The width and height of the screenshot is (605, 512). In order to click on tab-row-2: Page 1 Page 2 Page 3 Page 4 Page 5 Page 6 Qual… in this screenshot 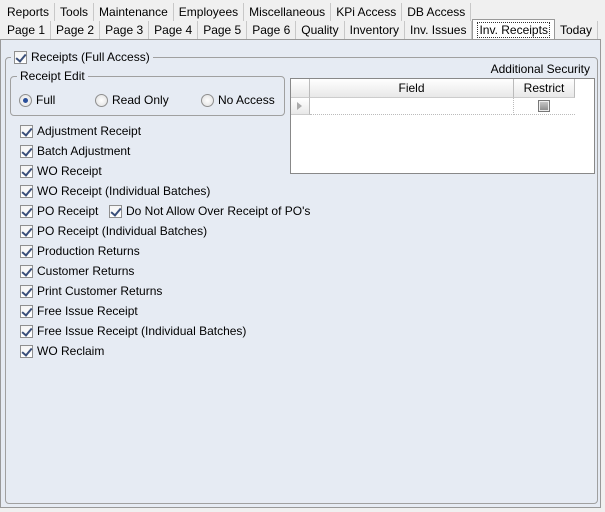, I will do `click(300, 29)`.